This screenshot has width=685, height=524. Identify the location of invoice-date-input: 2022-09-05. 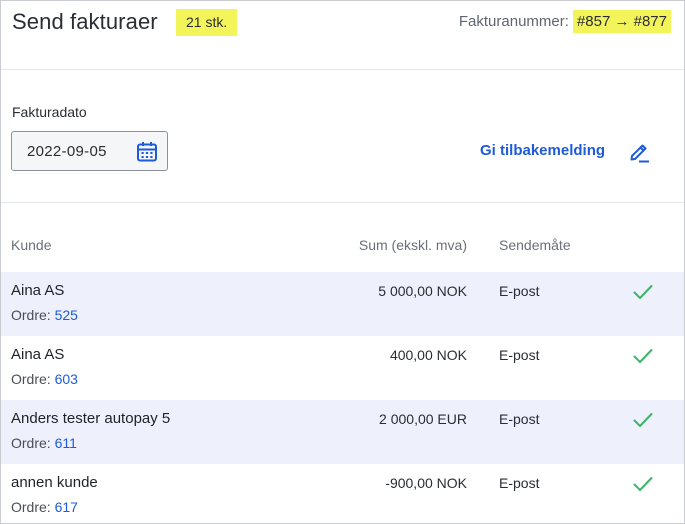
(89, 151).